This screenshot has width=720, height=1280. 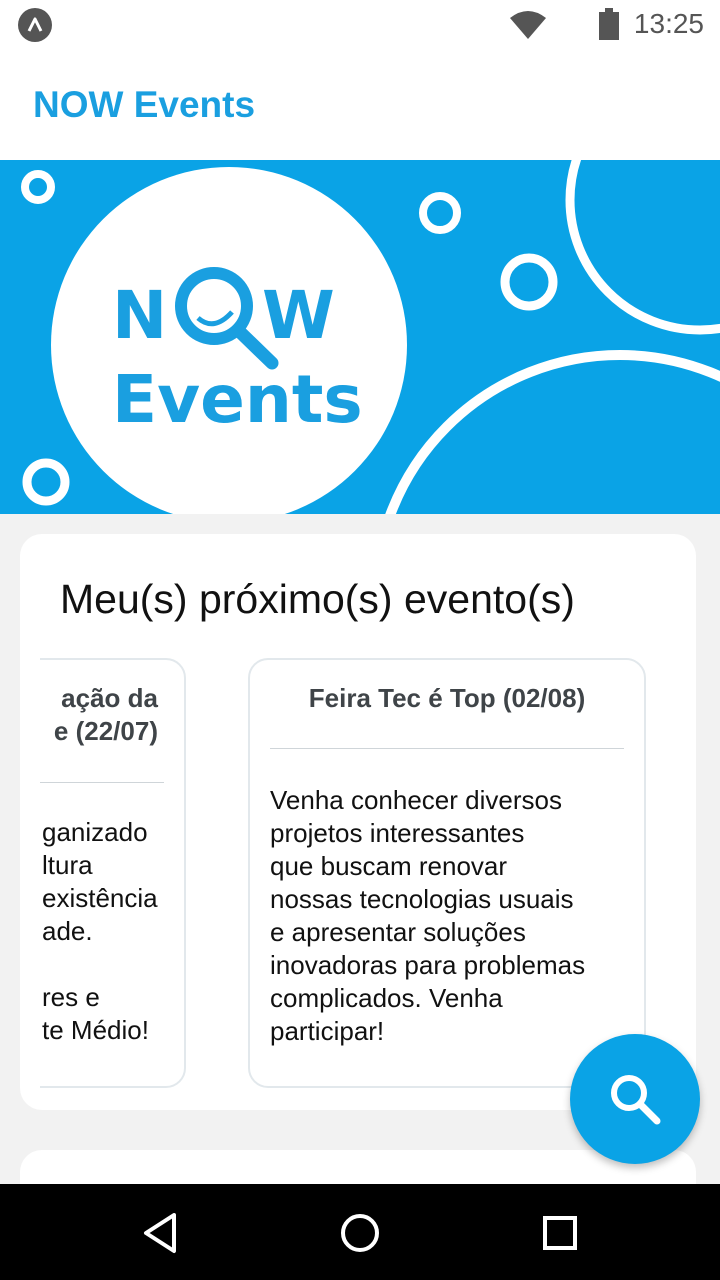 What do you see at coordinates (360, 25) in the screenshot?
I see `status-bar: 13:25` at bounding box center [360, 25].